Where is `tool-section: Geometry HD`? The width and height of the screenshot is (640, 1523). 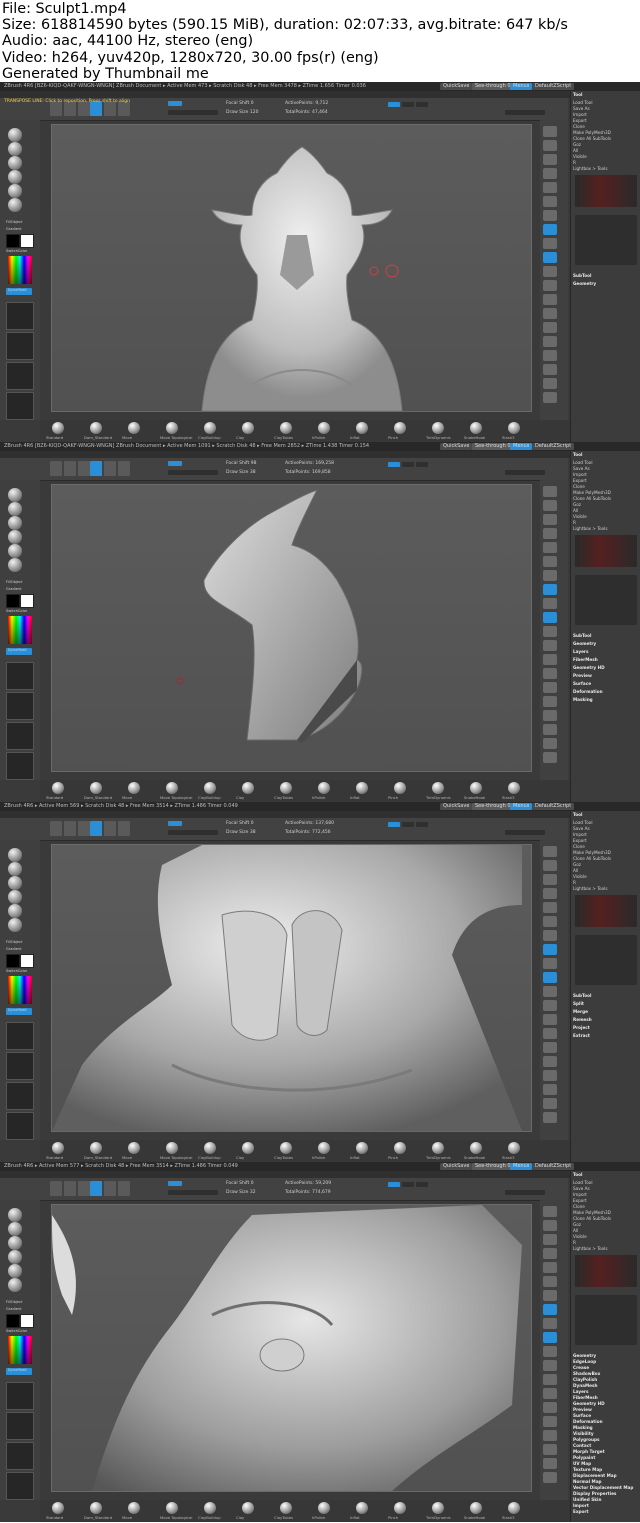 tool-section: Geometry HD is located at coordinates (606, 668).